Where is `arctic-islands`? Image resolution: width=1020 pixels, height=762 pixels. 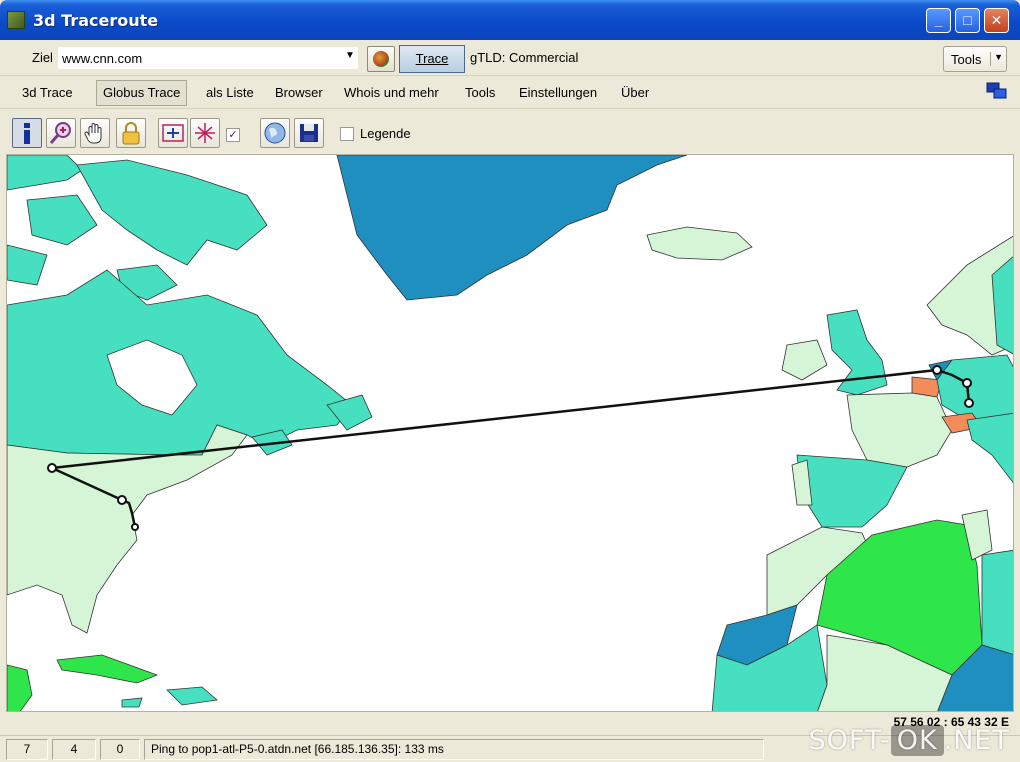
arctic-islands is located at coordinates (45, 173).